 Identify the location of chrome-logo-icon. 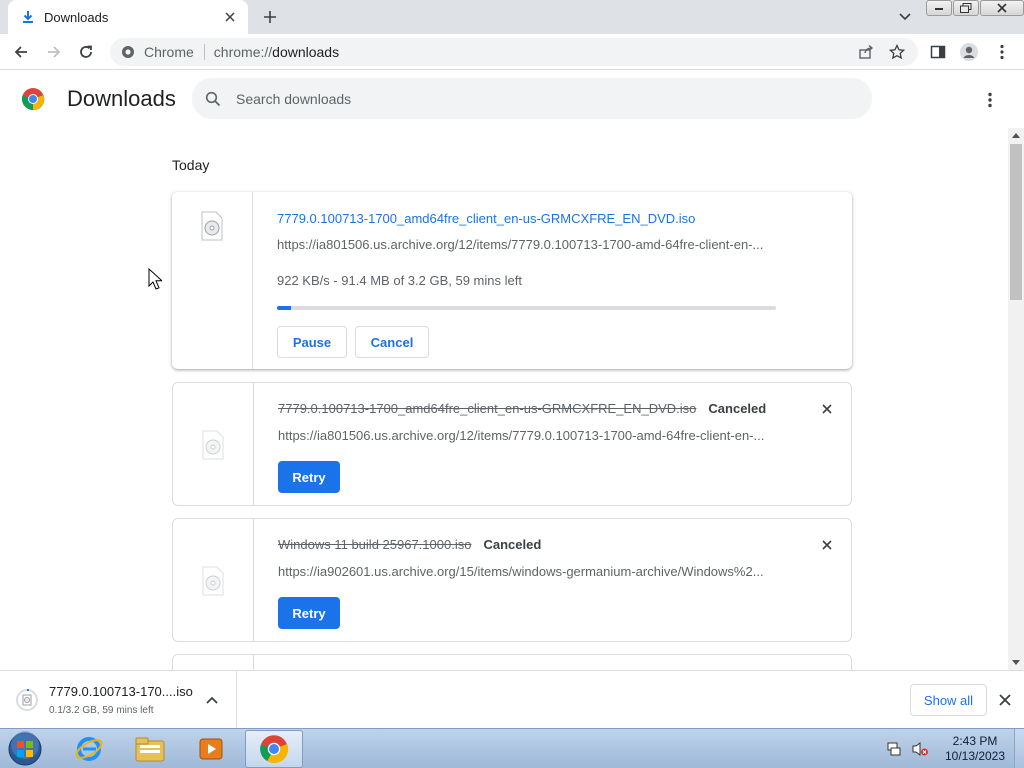
(33, 99).